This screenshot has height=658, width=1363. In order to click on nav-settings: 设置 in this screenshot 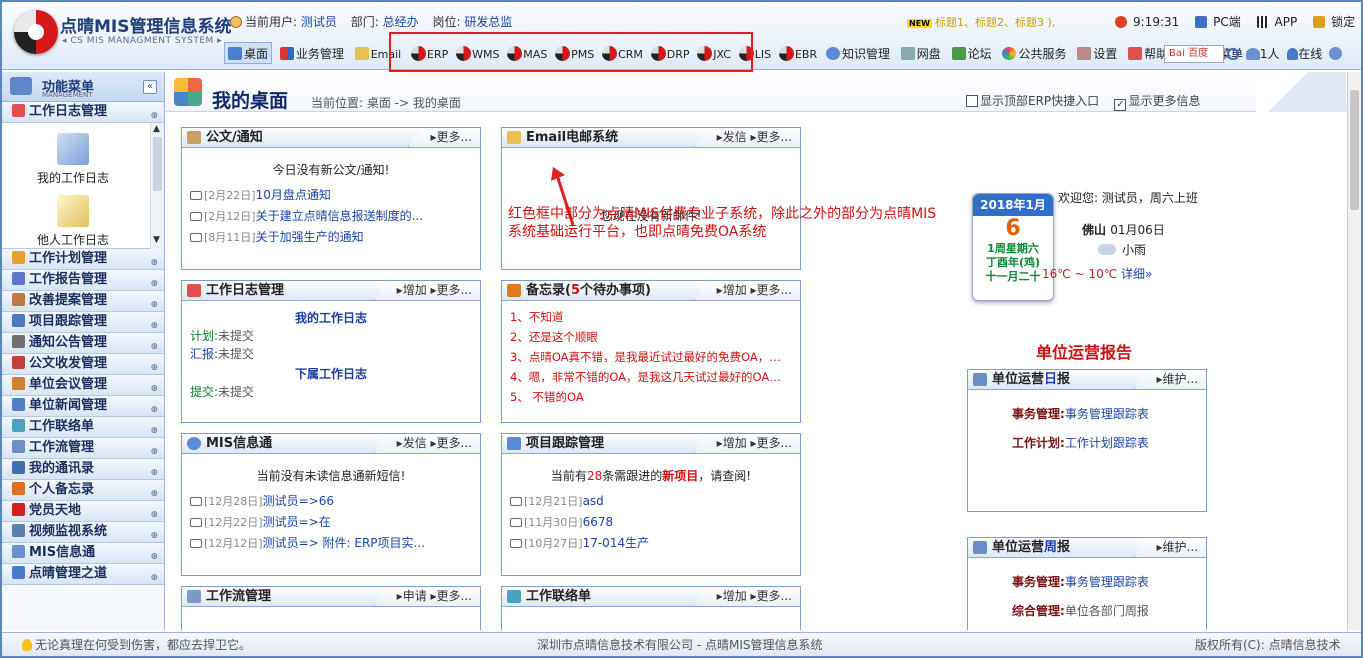, I will do `click(1097, 54)`.